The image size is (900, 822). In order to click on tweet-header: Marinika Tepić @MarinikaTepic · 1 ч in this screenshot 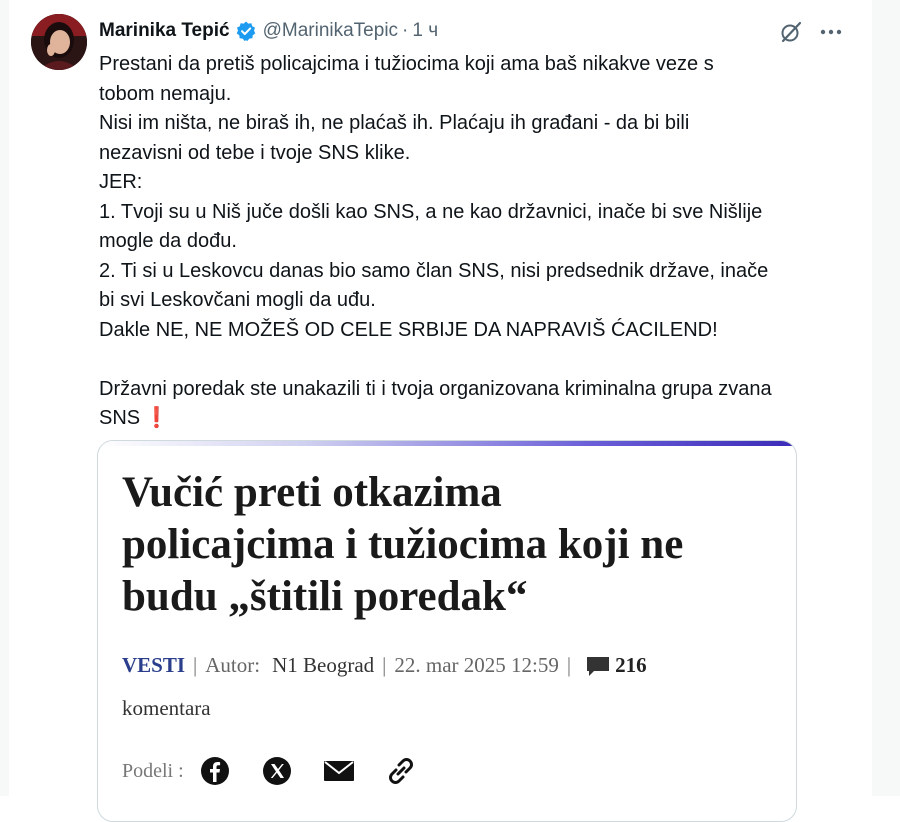, I will do `click(268, 31)`.